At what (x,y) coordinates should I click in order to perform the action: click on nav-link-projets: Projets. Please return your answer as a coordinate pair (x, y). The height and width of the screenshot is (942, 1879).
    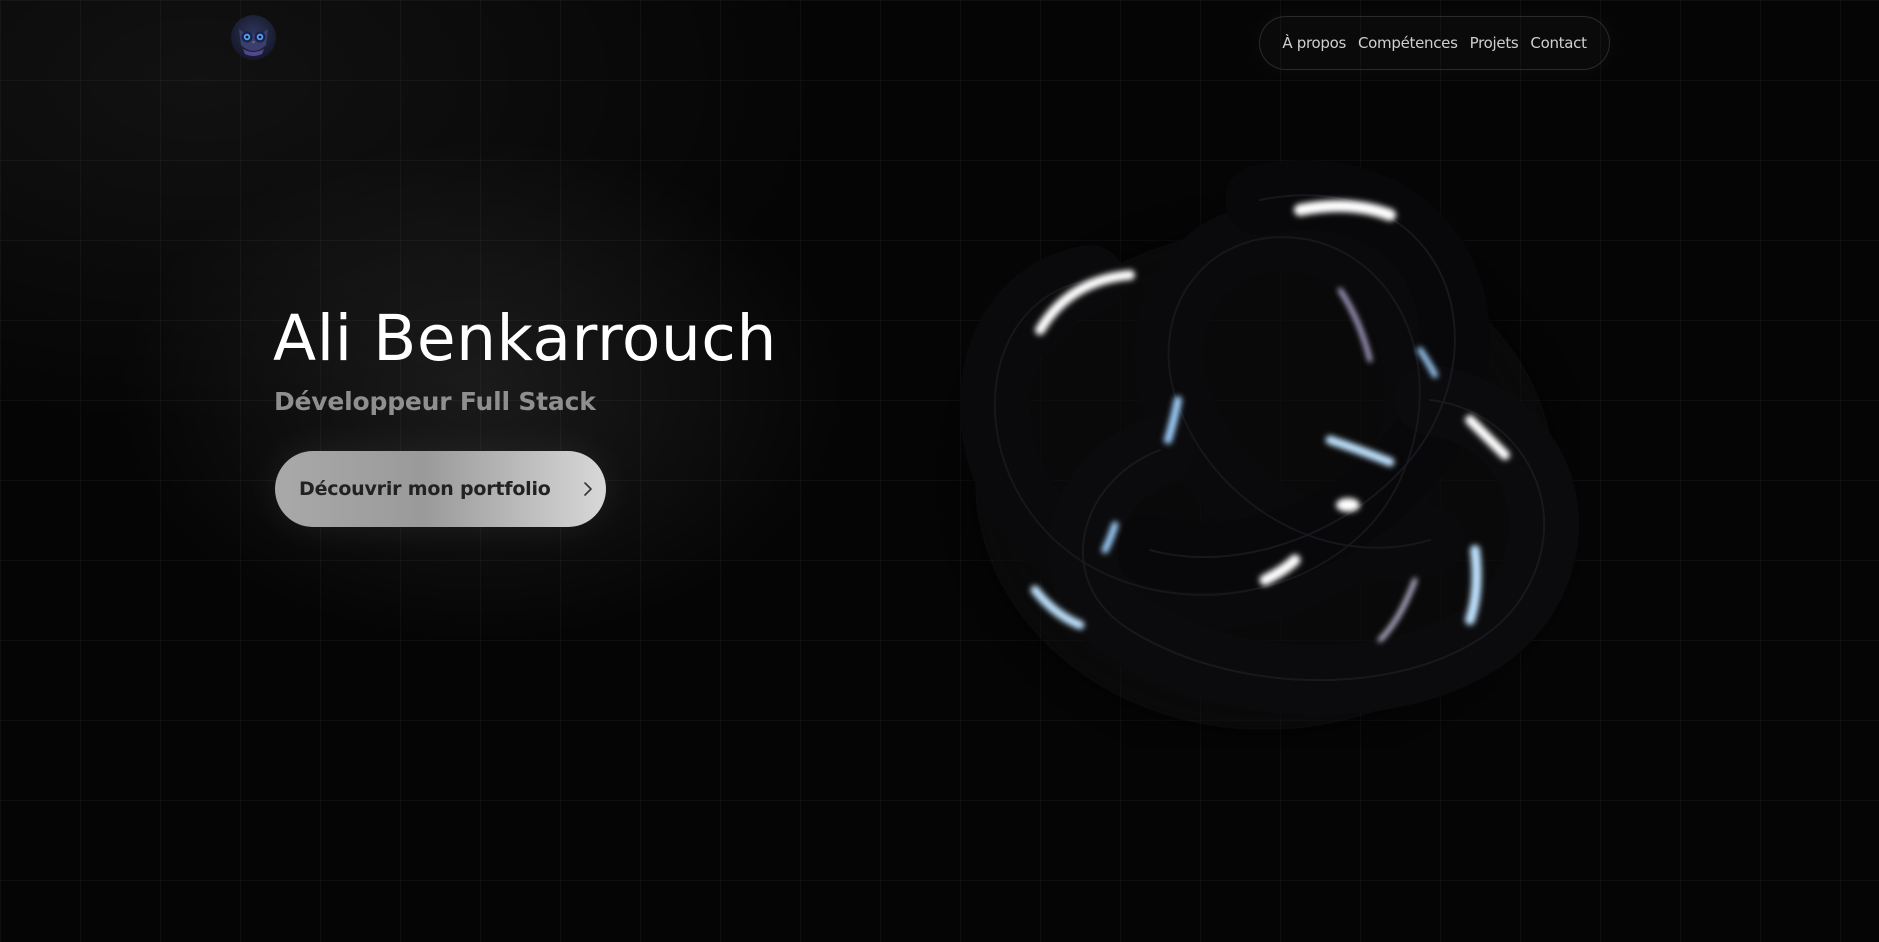
    Looking at the image, I should click on (1494, 43).